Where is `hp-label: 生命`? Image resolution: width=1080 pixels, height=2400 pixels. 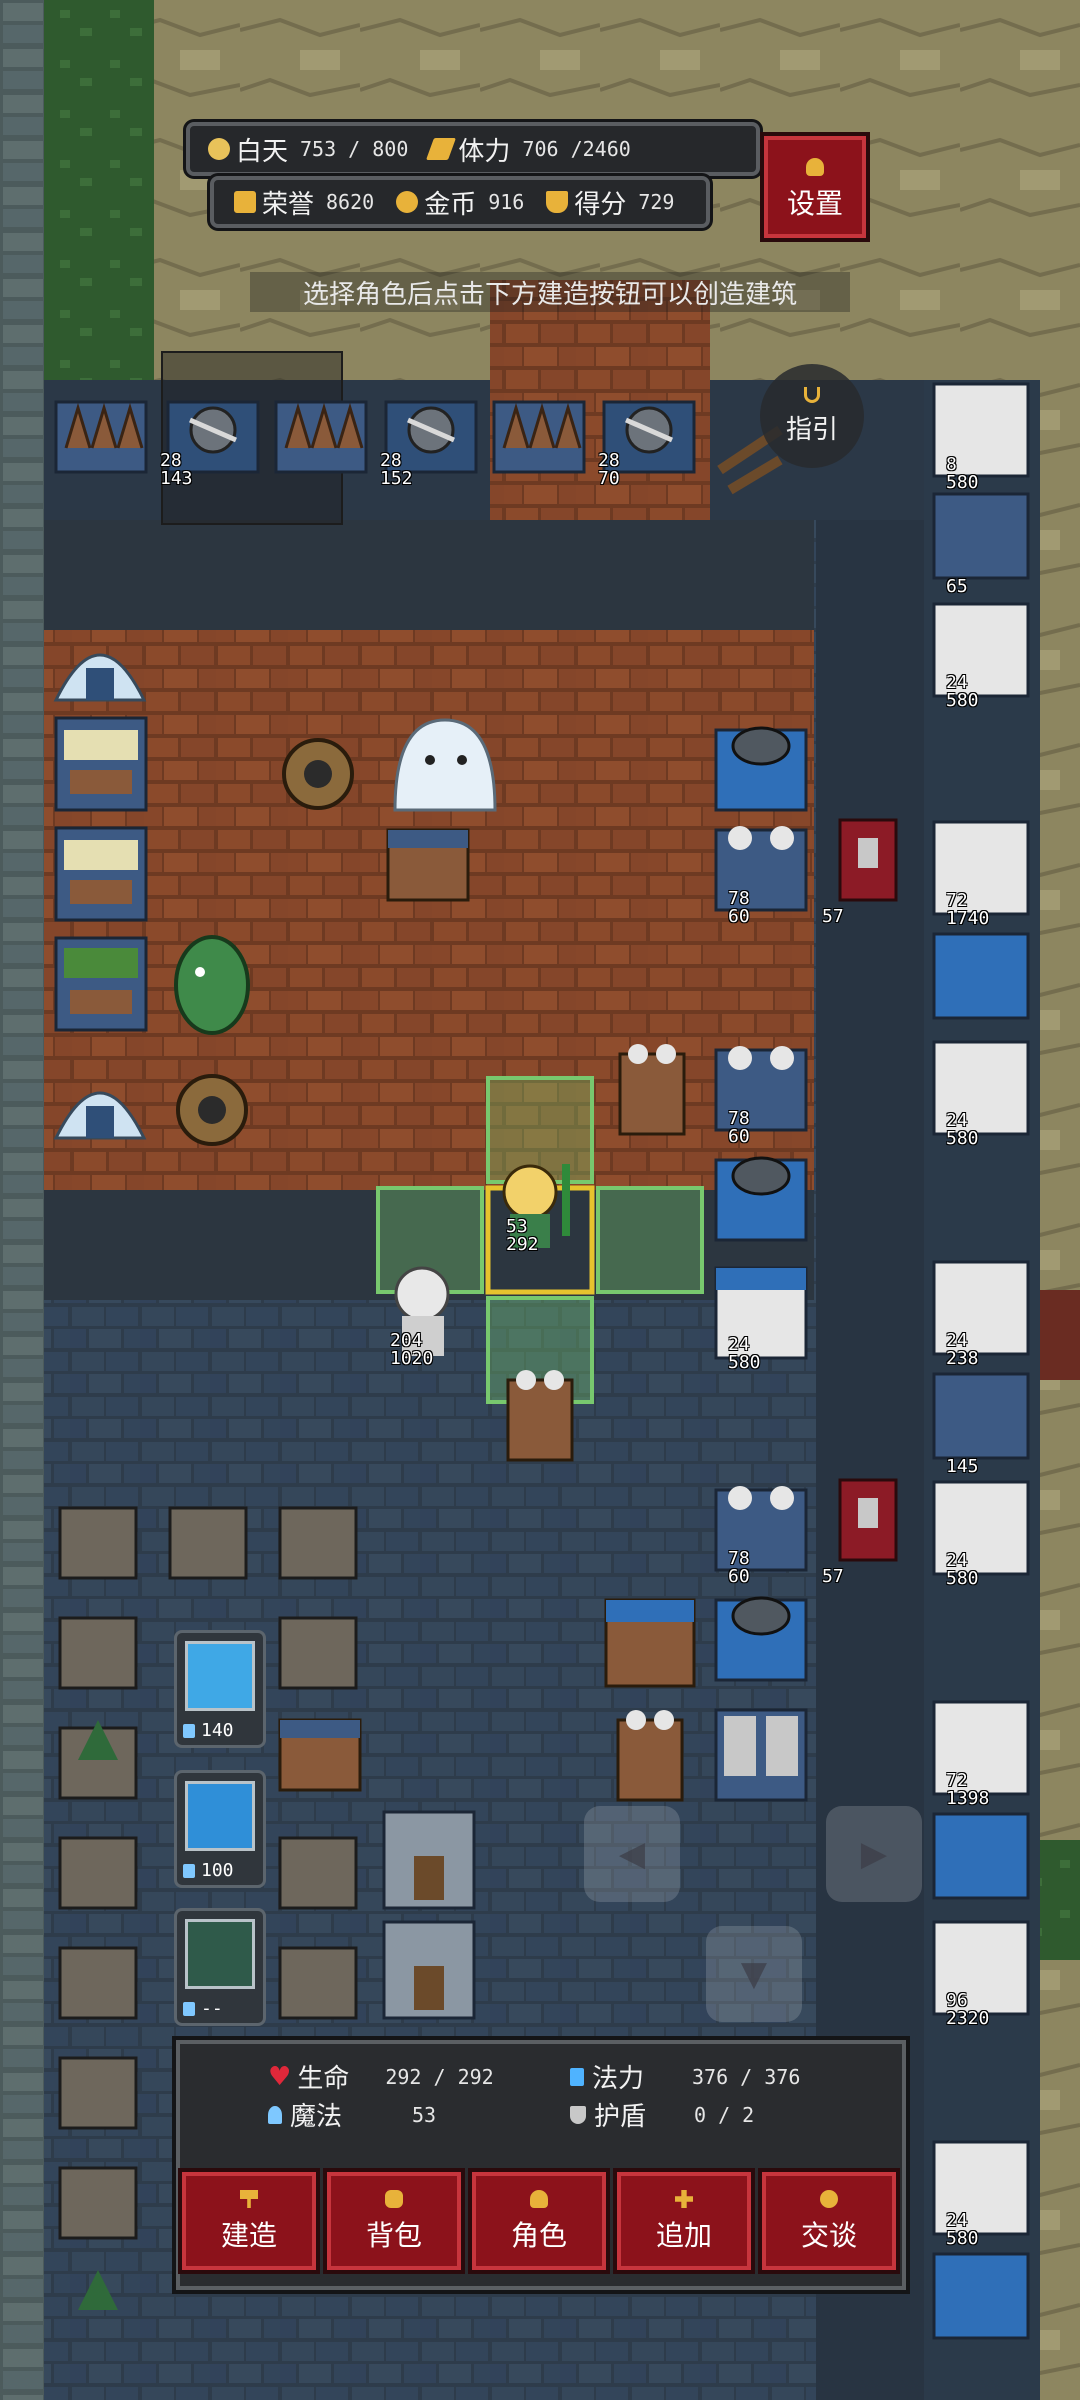 hp-label: 生命 is located at coordinates (323, 2079).